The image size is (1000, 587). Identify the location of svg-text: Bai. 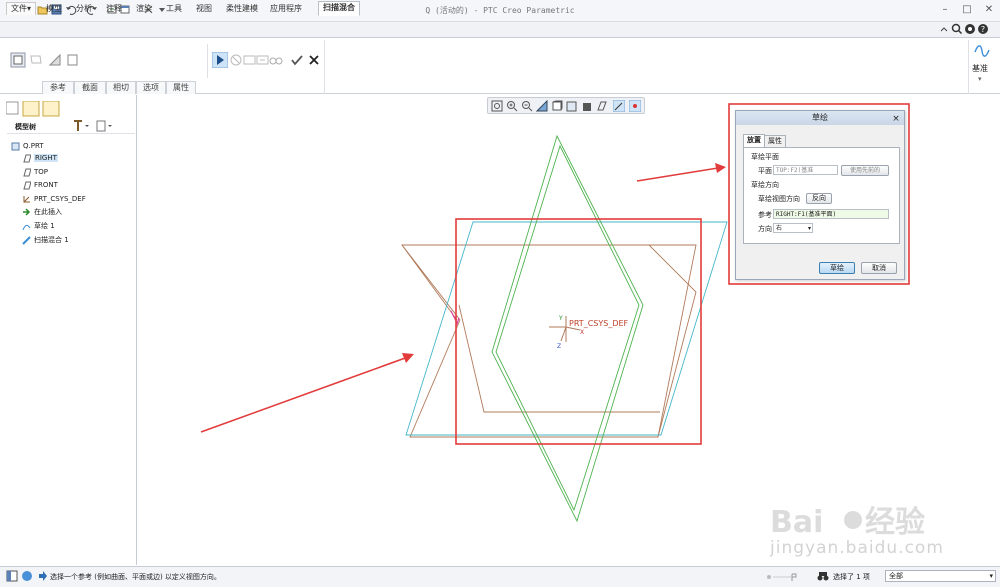
(796, 522).